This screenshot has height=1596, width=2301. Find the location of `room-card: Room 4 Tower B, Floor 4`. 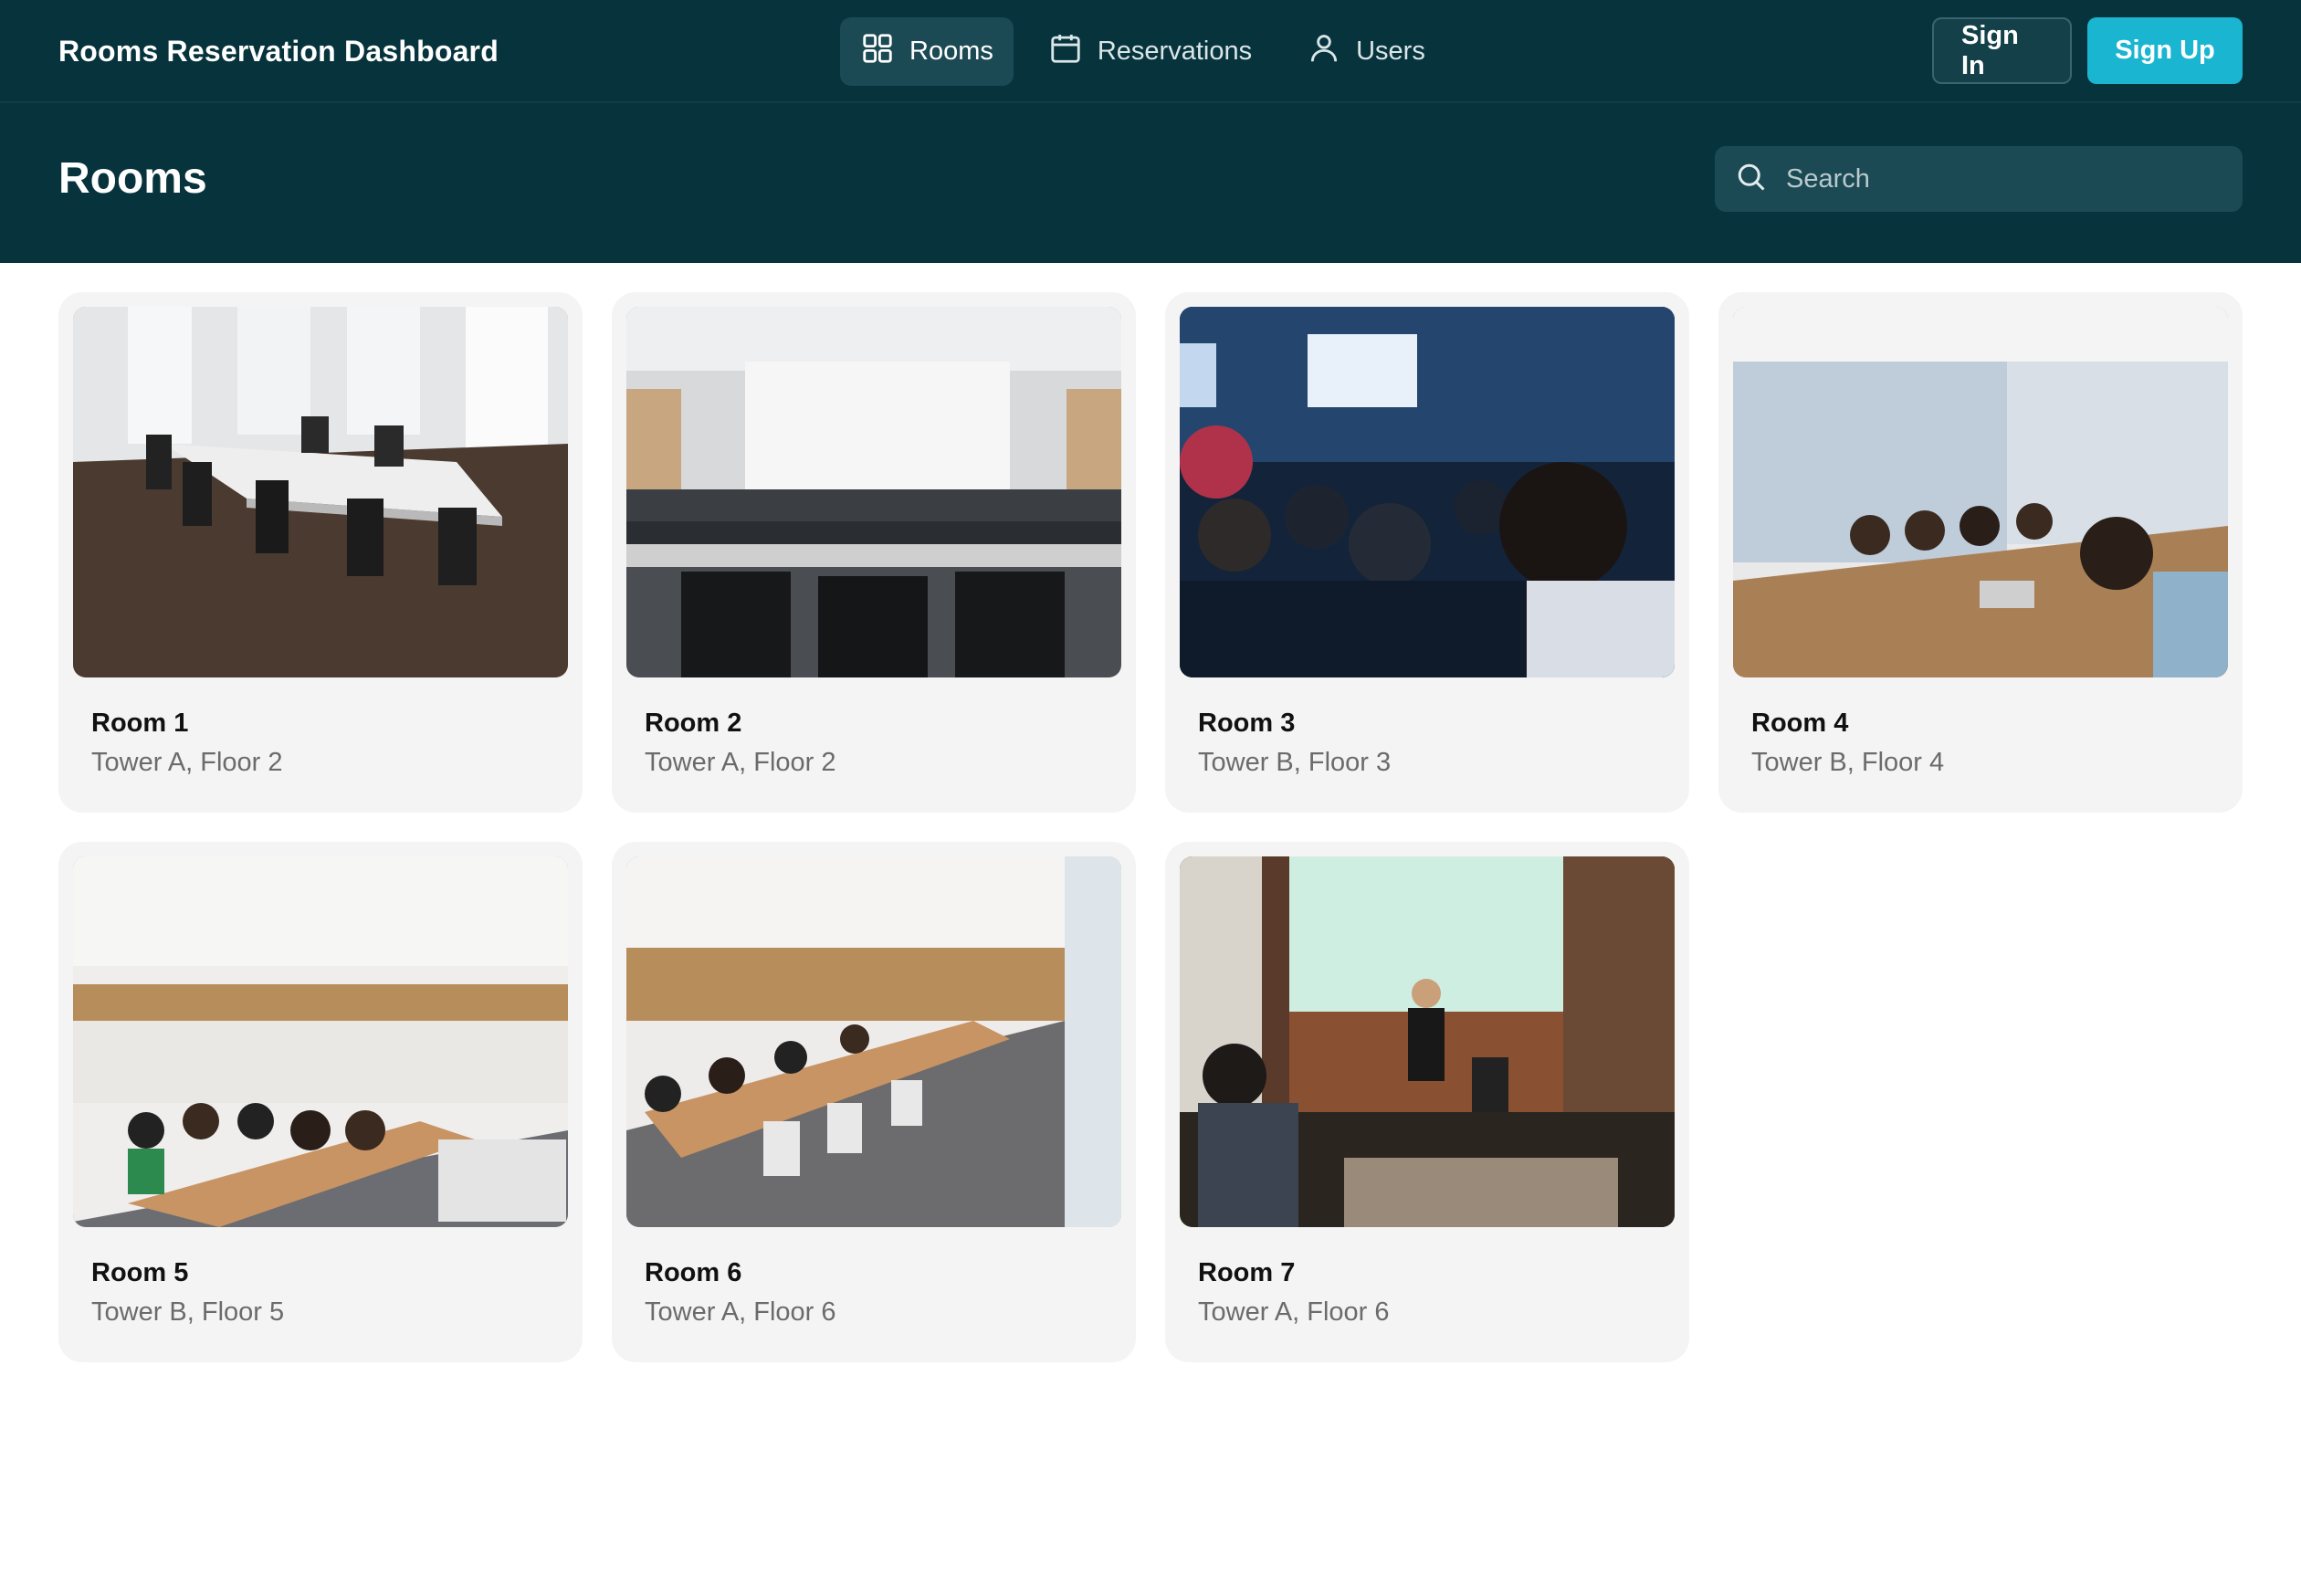

room-card: Room 4 Tower B, Floor 4 is located at coordinates (1980, 552).